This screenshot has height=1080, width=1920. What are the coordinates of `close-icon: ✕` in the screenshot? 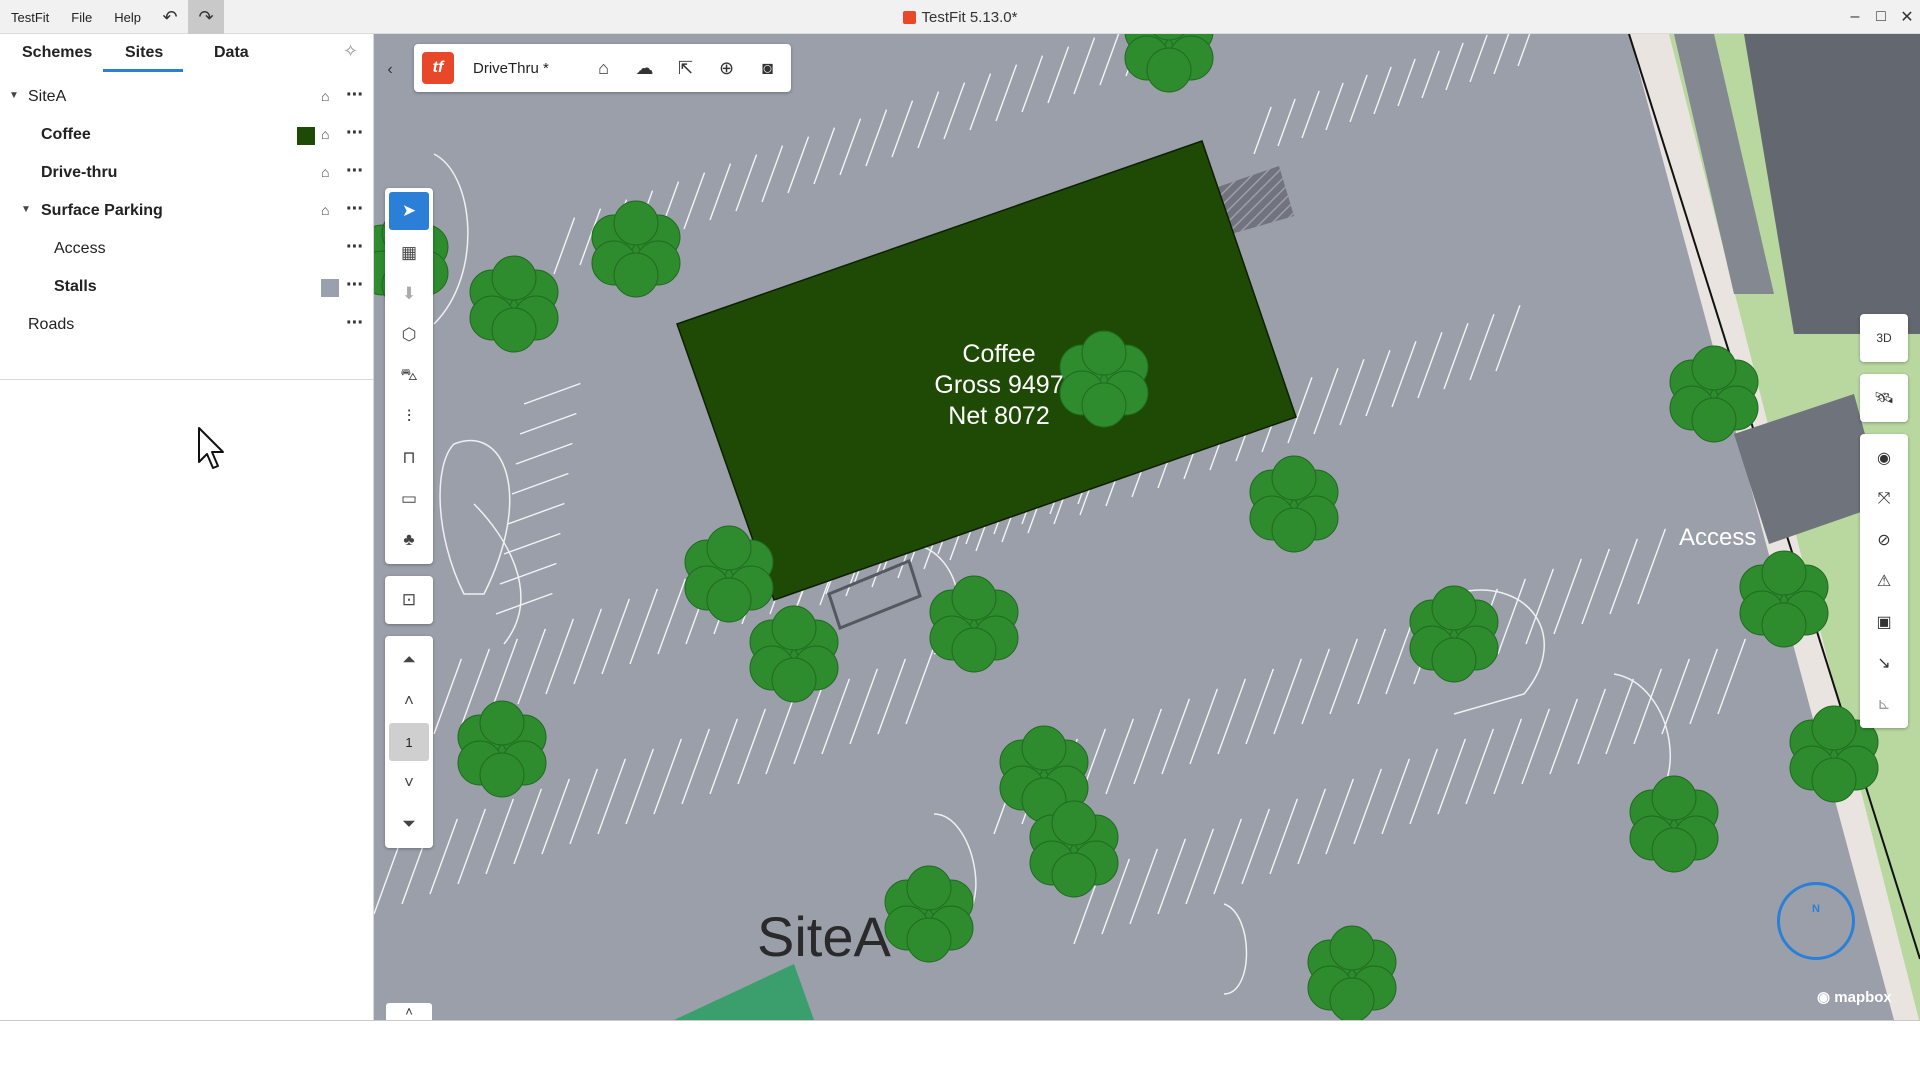 It's located at (1907, 17).